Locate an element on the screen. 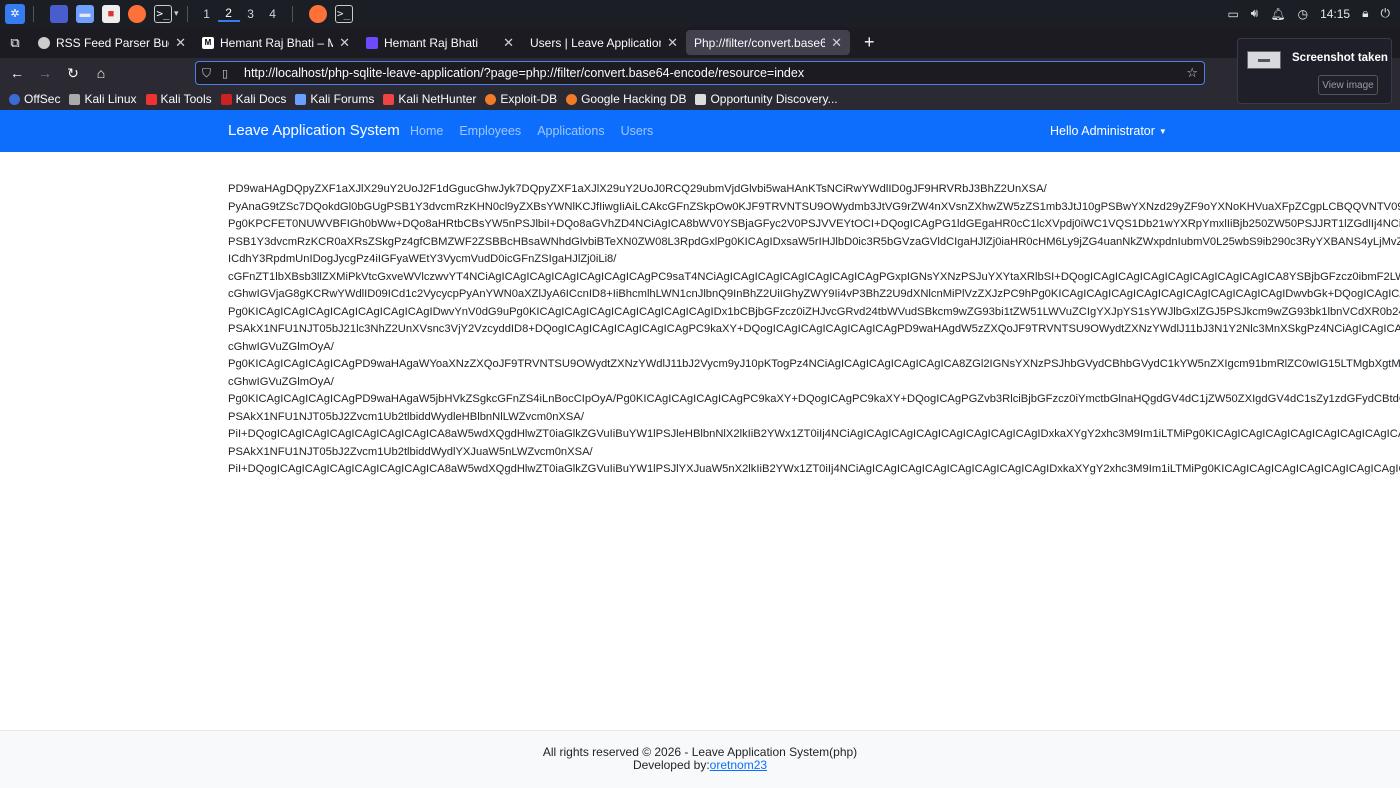 This screenshot has height=788, width=1400. output-line: cGhwIGVuZGlmOyA/ is located at coordinates (281, 346).